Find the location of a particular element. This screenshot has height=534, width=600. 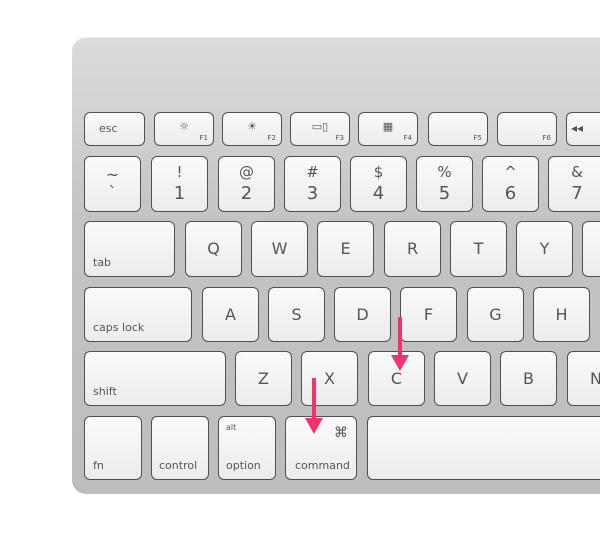

key-y: Y is located at coordinates (544, 249).